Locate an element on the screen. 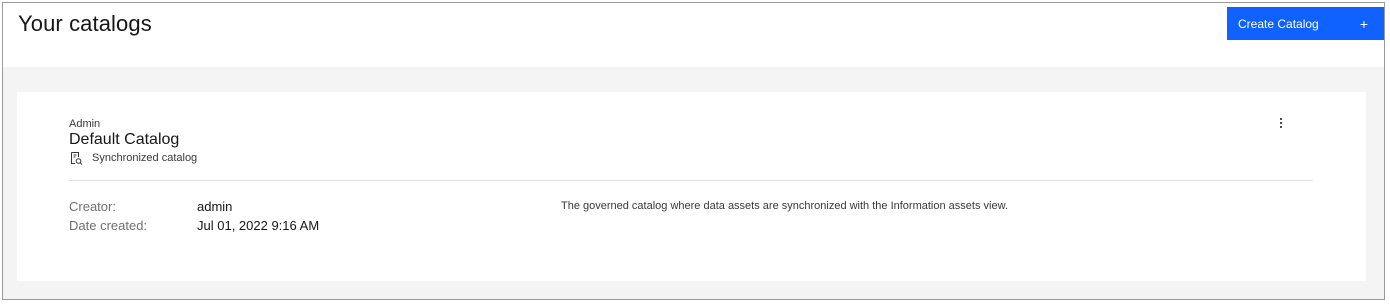  date-created-label: Date created: is located at coordinates (108, 225).